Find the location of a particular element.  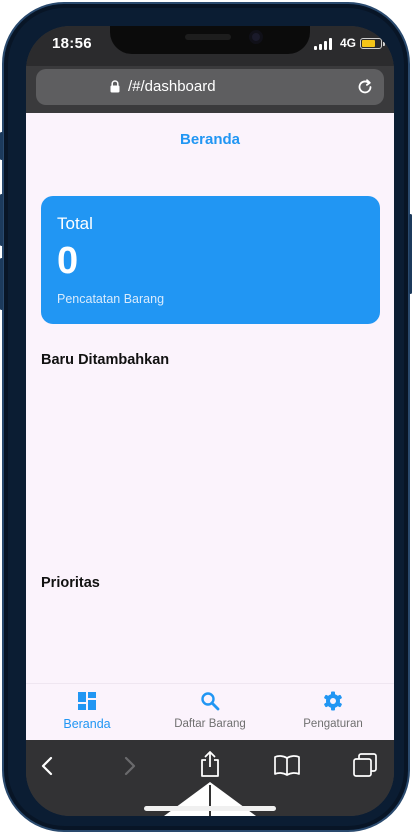

bookmarks-icon is located at coordinates (287, 765).